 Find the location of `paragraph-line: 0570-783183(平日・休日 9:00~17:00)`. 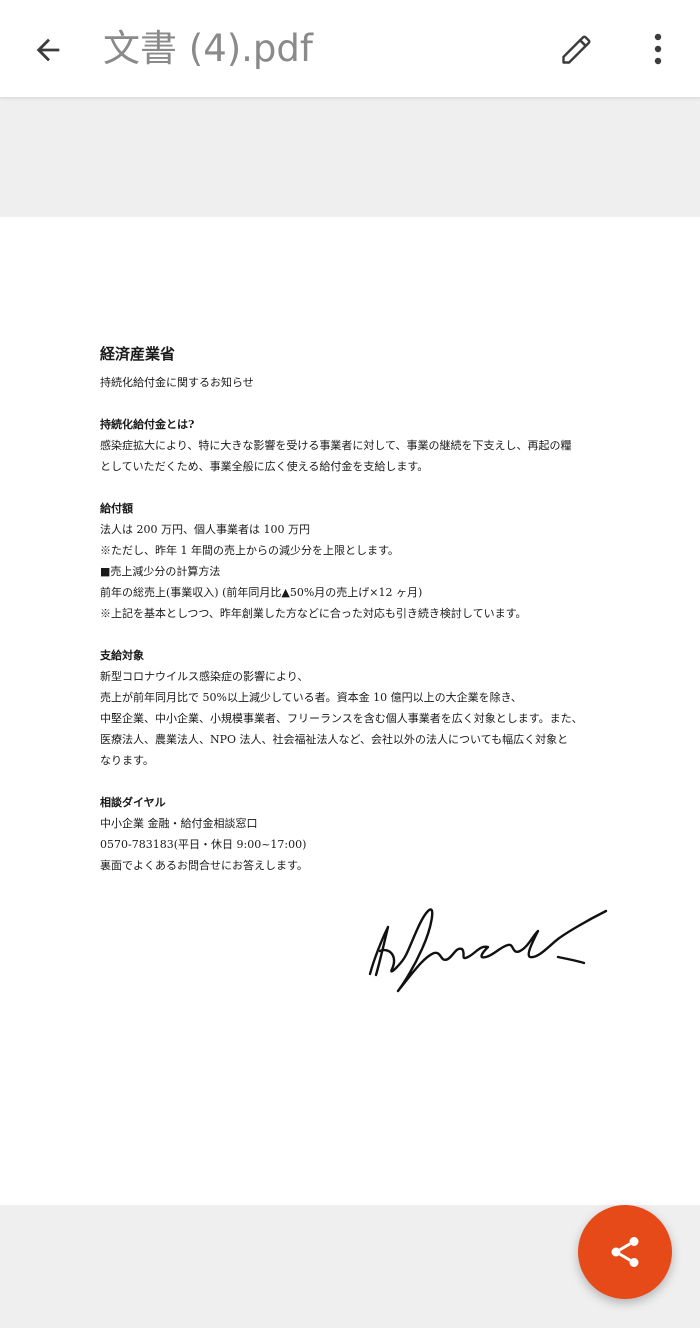

paragraph-line: 0570-783183(平日・休日 9:00~17:00) is located at coordinates (203, 844).